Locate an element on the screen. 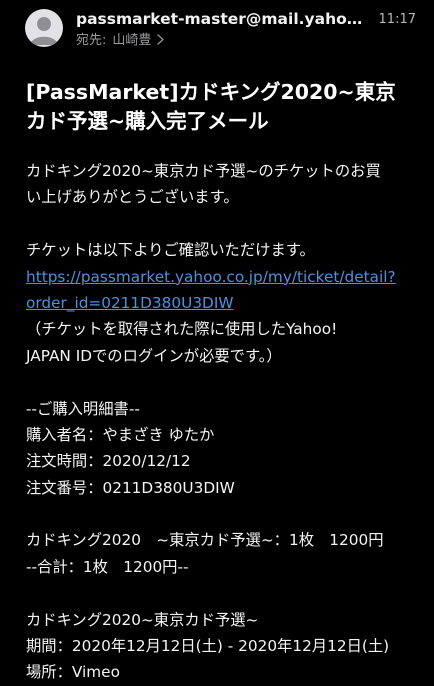  received-time: 11:17 is located at coordinates (397, 19).